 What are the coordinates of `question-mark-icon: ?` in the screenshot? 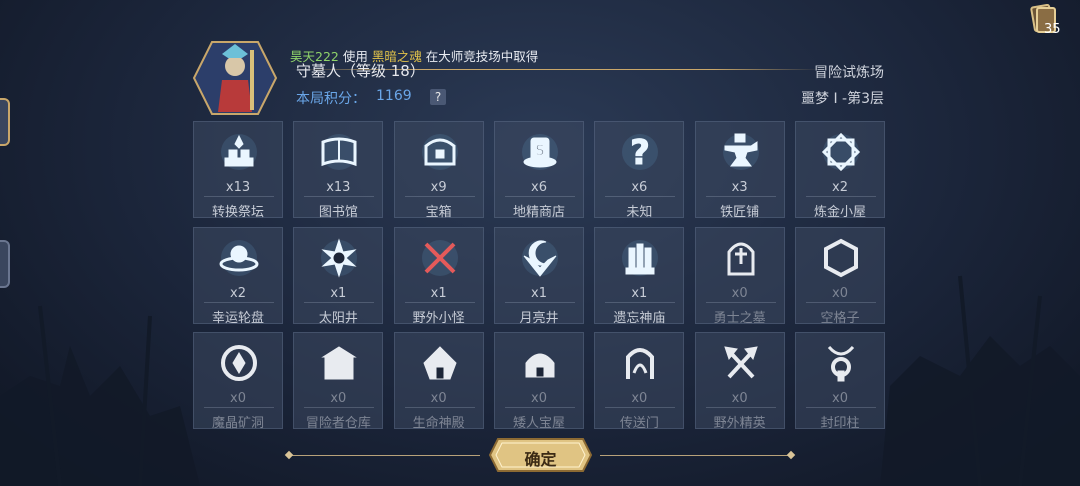 It's located at (640, 152).